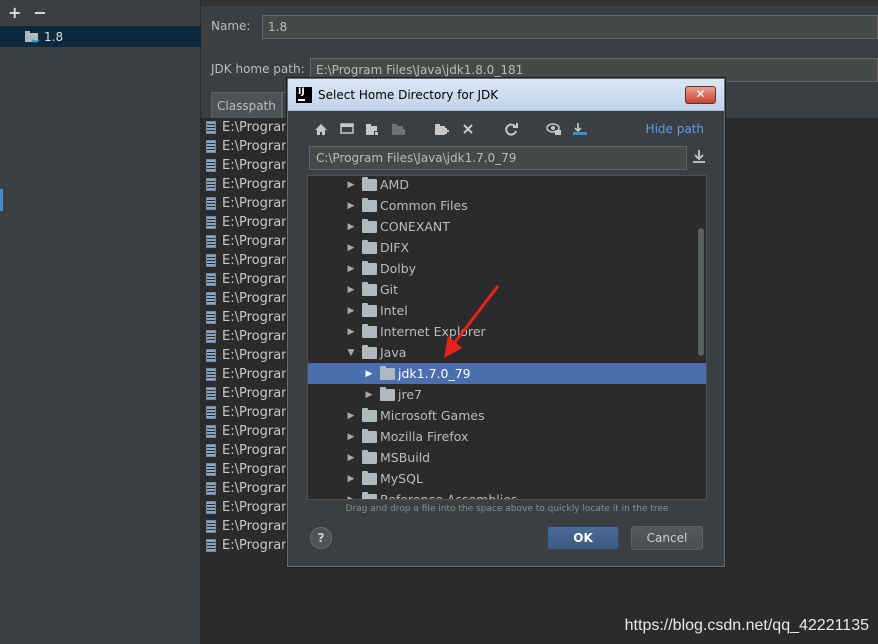 The width and height of the screenshot is (878, 644). I want to click on tab-classpath: Classpath, so click(246, 105).